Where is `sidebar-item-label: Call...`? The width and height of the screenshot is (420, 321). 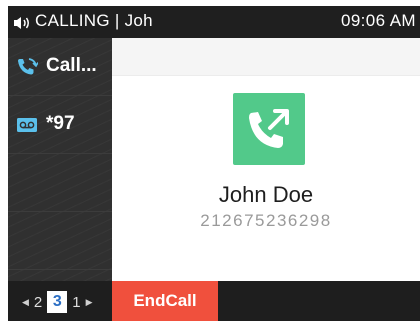 sidebar-item-label: Call... is located at coordinates (71, 65).